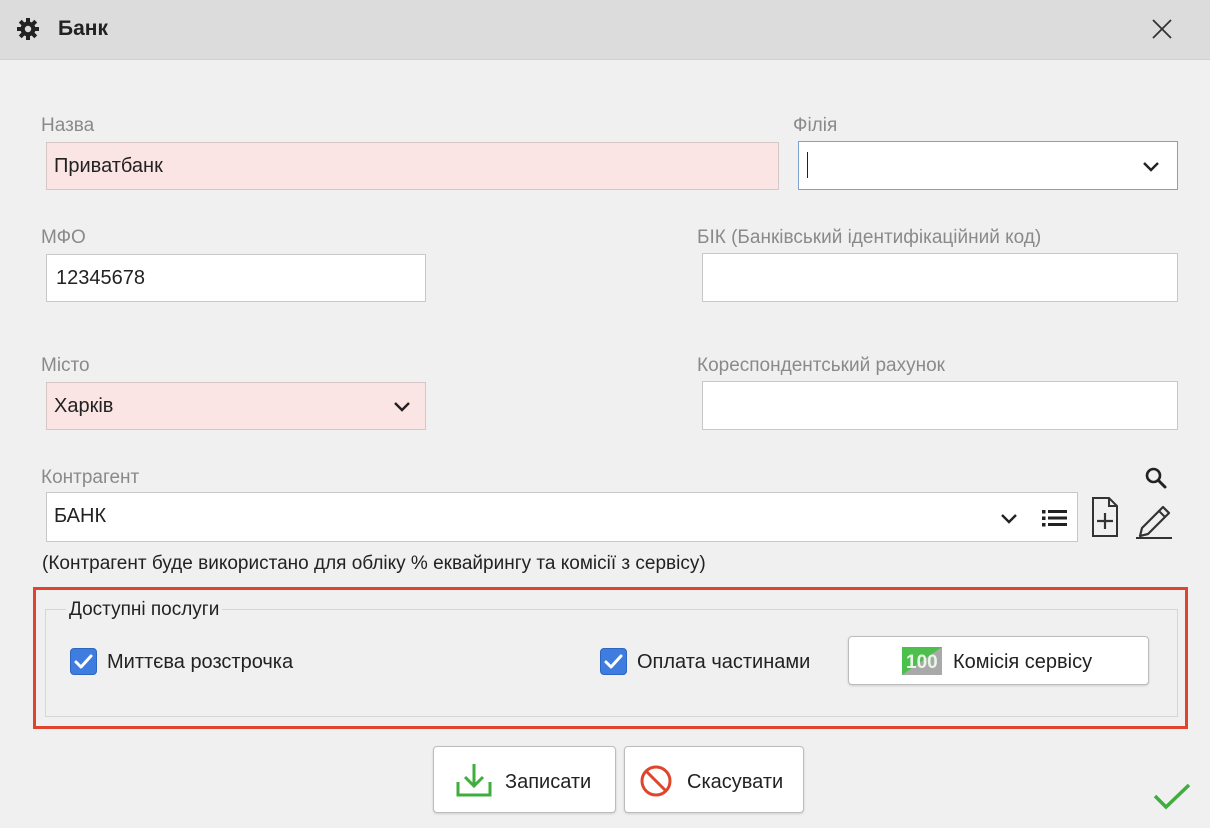 The width and height of the screenshot is (1210, 828). What do you see at coordinates (90, 477) in the screenshot?
I see `counterparty-label: Контрагент` at bounding box center [90, 477].